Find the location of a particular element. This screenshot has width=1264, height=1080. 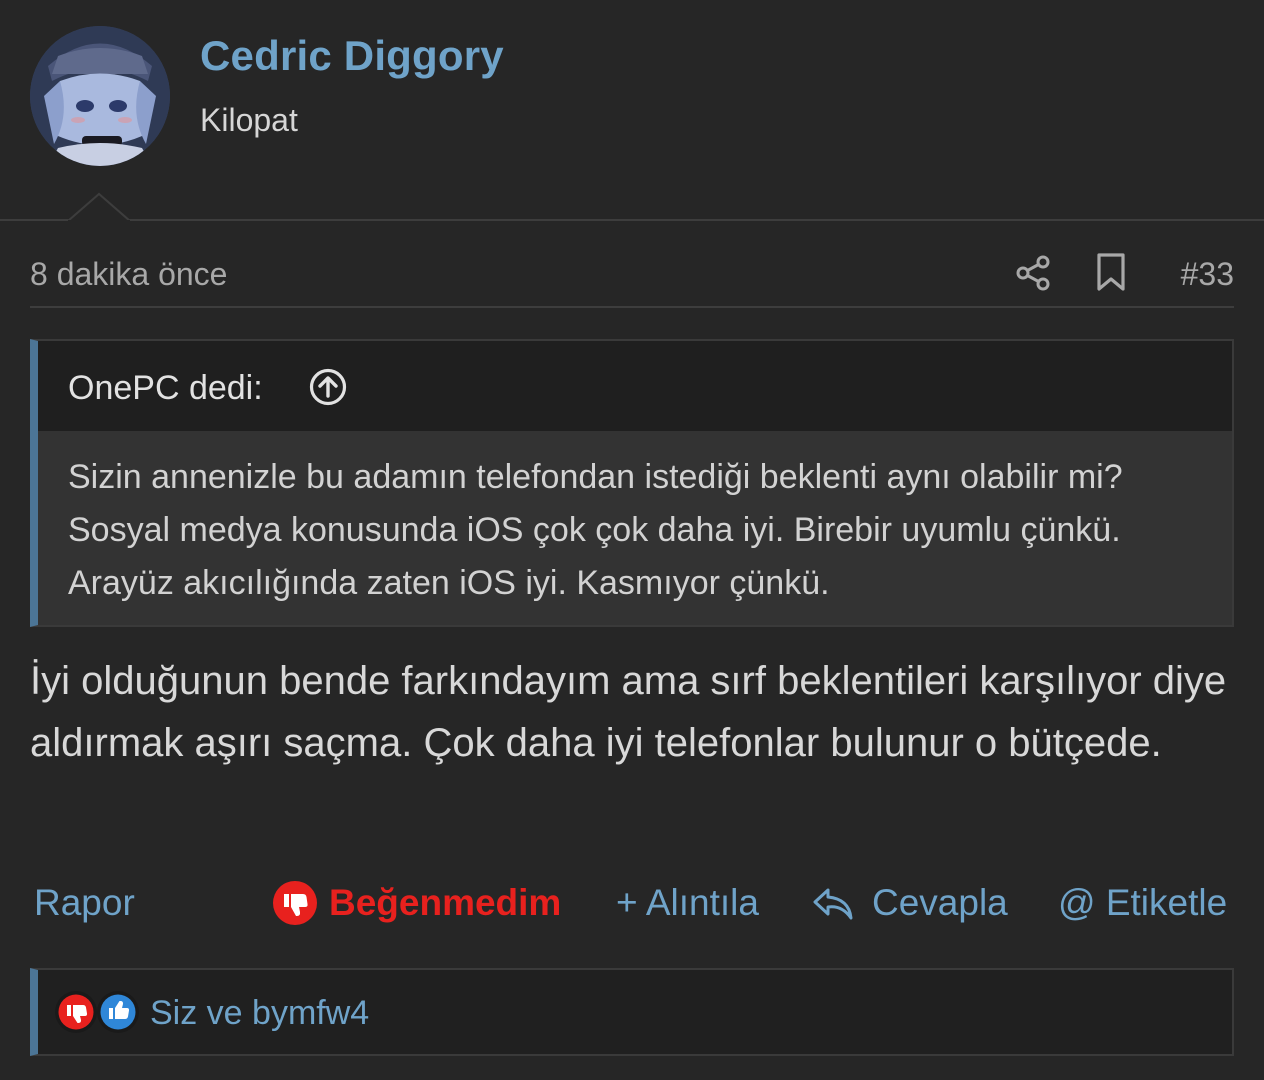

username: Cedric Diggory is located at coordinates (352, 56).